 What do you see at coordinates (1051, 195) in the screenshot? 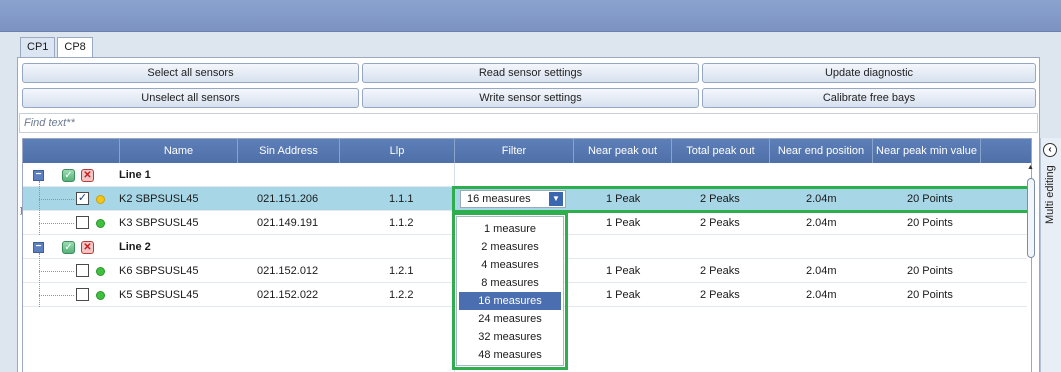
I see `multi-editing-label: Multi editing` at bounding box center [1051, 195].